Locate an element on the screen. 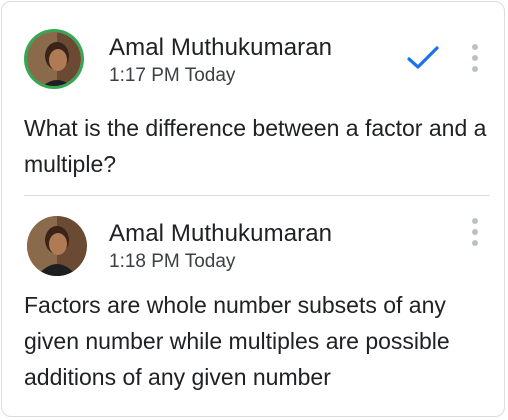 This screenshot has height=420, width=508. divider is located at coordinates (257, 195).